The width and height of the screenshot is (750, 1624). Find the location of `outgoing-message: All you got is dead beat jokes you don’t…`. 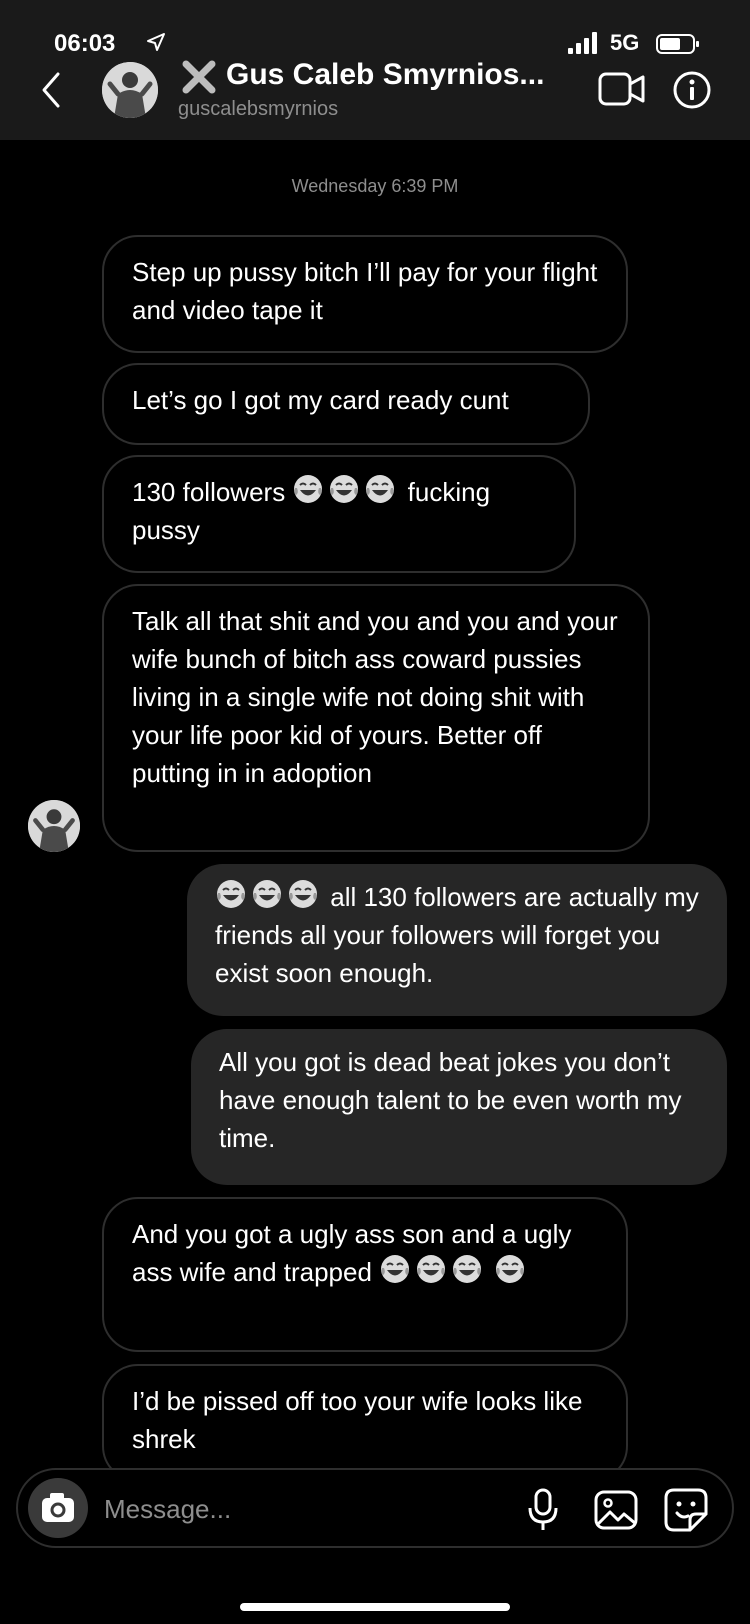

outgoing-message: All you got is dead beat jokes you don’t… is located at coordinates (459, 1107).